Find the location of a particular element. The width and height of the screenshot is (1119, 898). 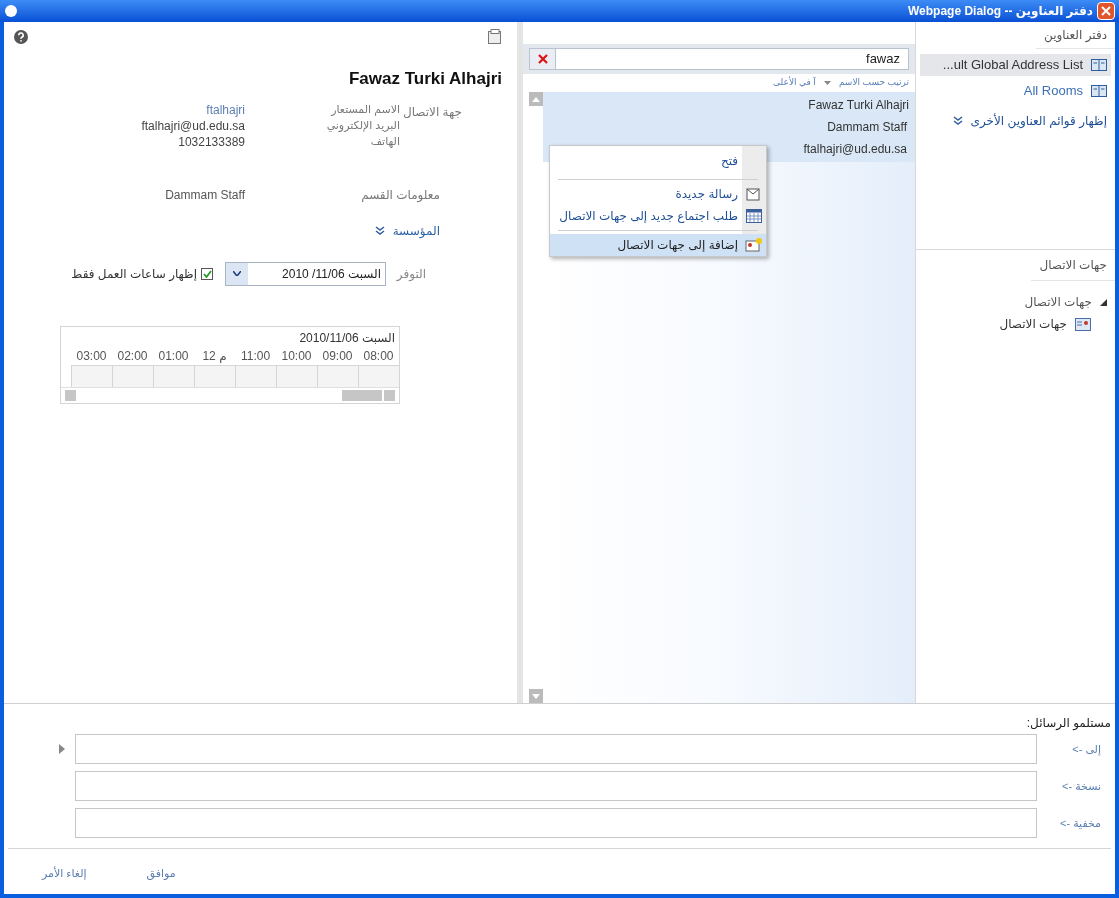

hour-label: 03:00 is located at coordinates (91, 356).